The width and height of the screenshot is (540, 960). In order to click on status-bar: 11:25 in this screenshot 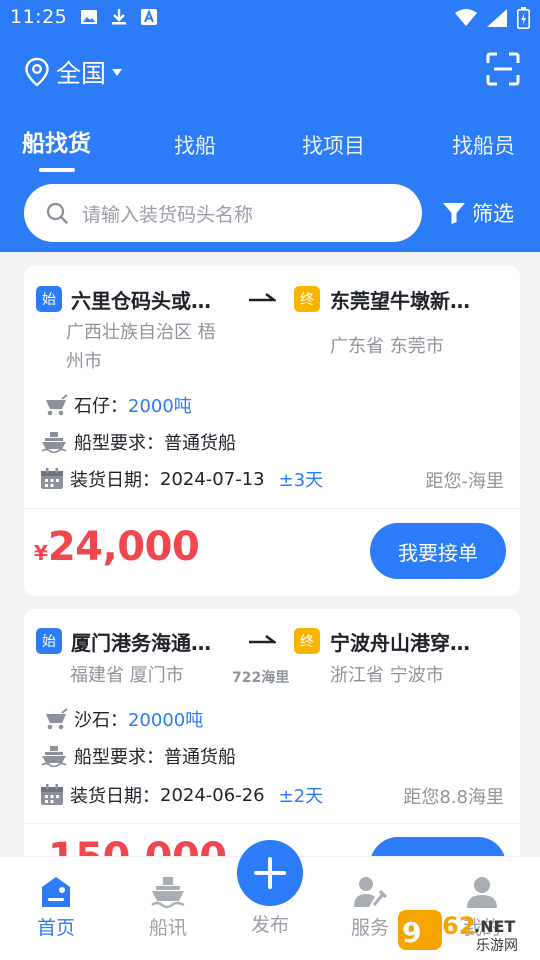, I will do `click(270, 18)`.